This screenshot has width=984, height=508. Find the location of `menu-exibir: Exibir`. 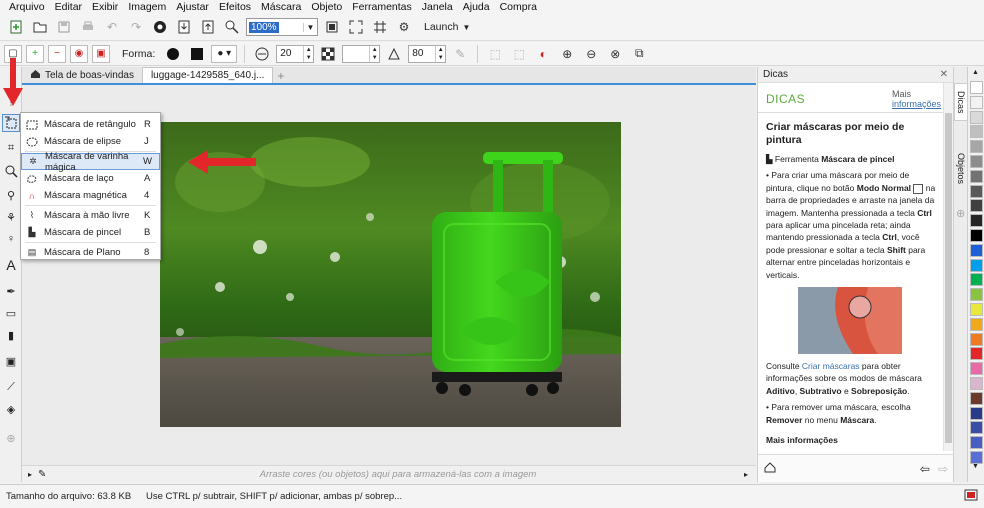

menu-exibir: Exibir is located at coordinates (105, 7).